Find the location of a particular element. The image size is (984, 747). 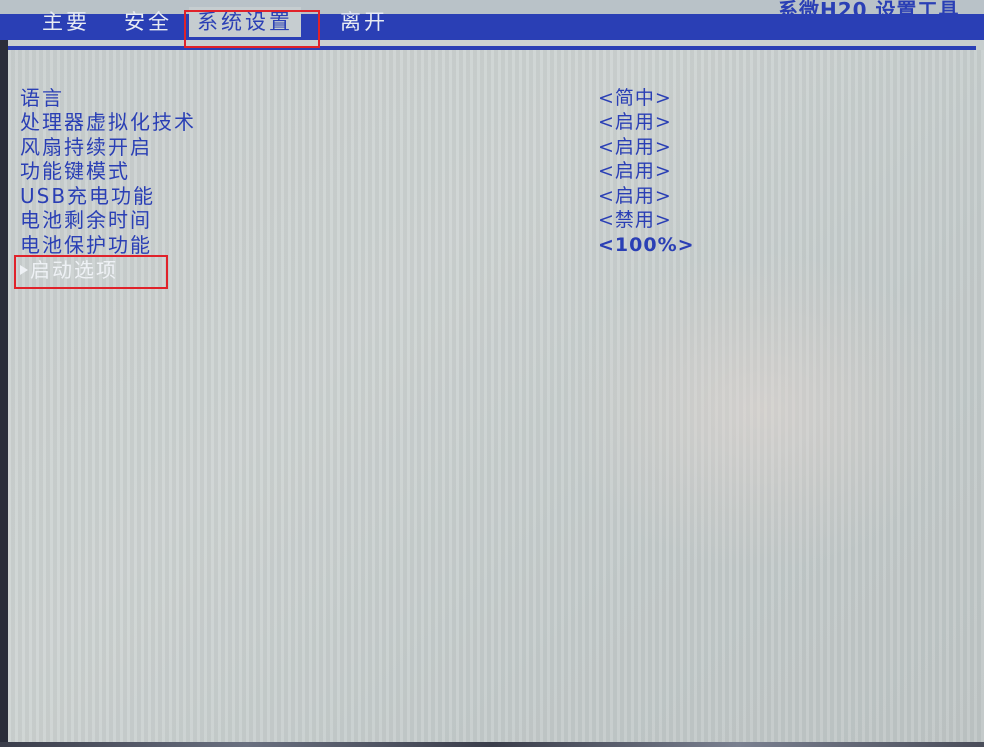

setting-row-language: 语言 <简中> is located at coordinates (350, 98).